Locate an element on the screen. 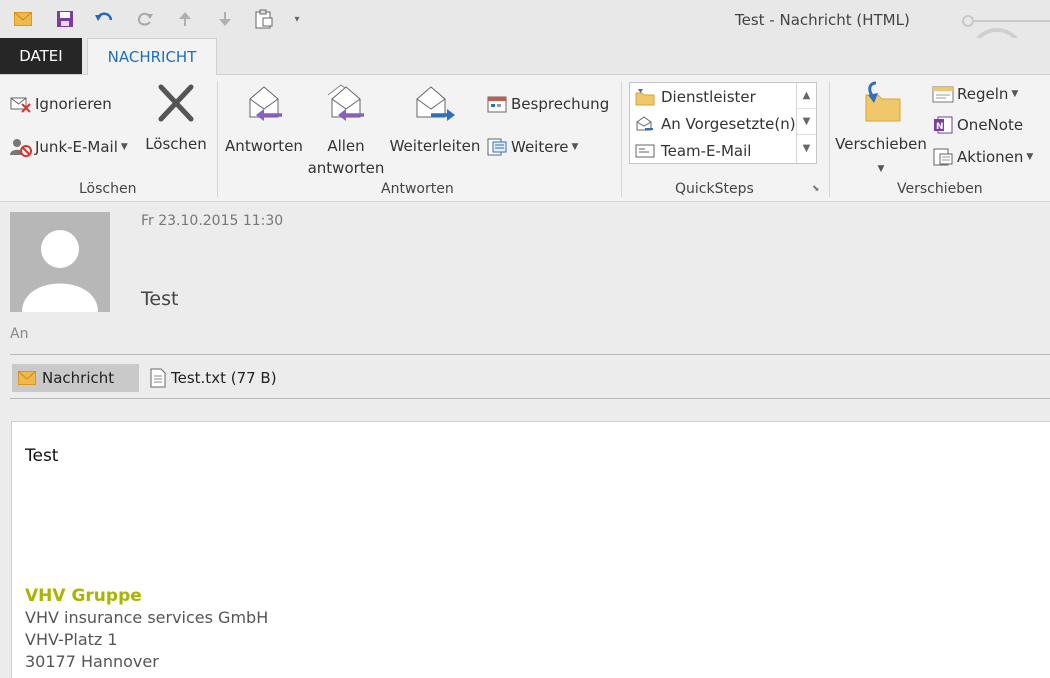  gallery-expand-icon: ▼ is located at coordinates (806, 148).